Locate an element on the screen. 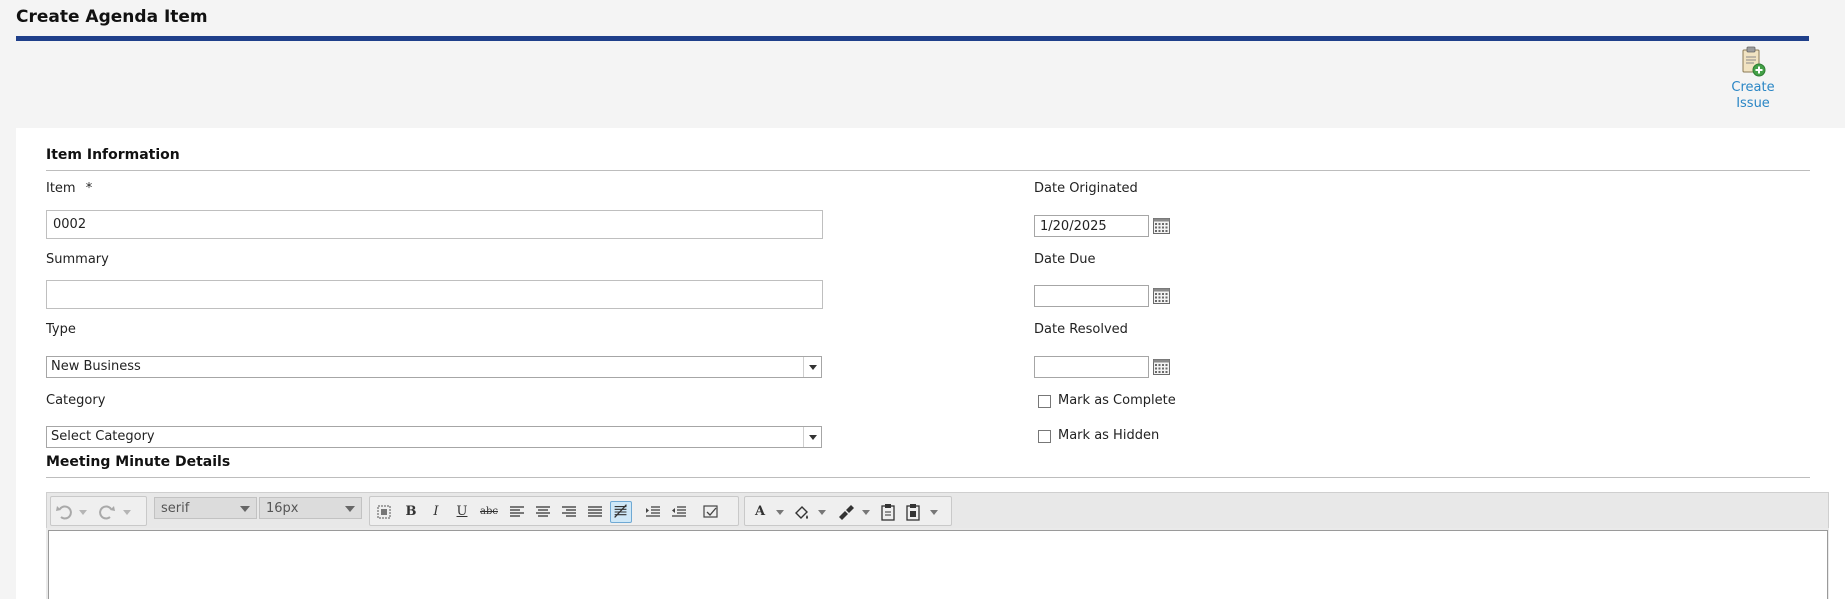 The image size is (1845, 599). format-painter-dropdown is located at coordinates (866, 512).